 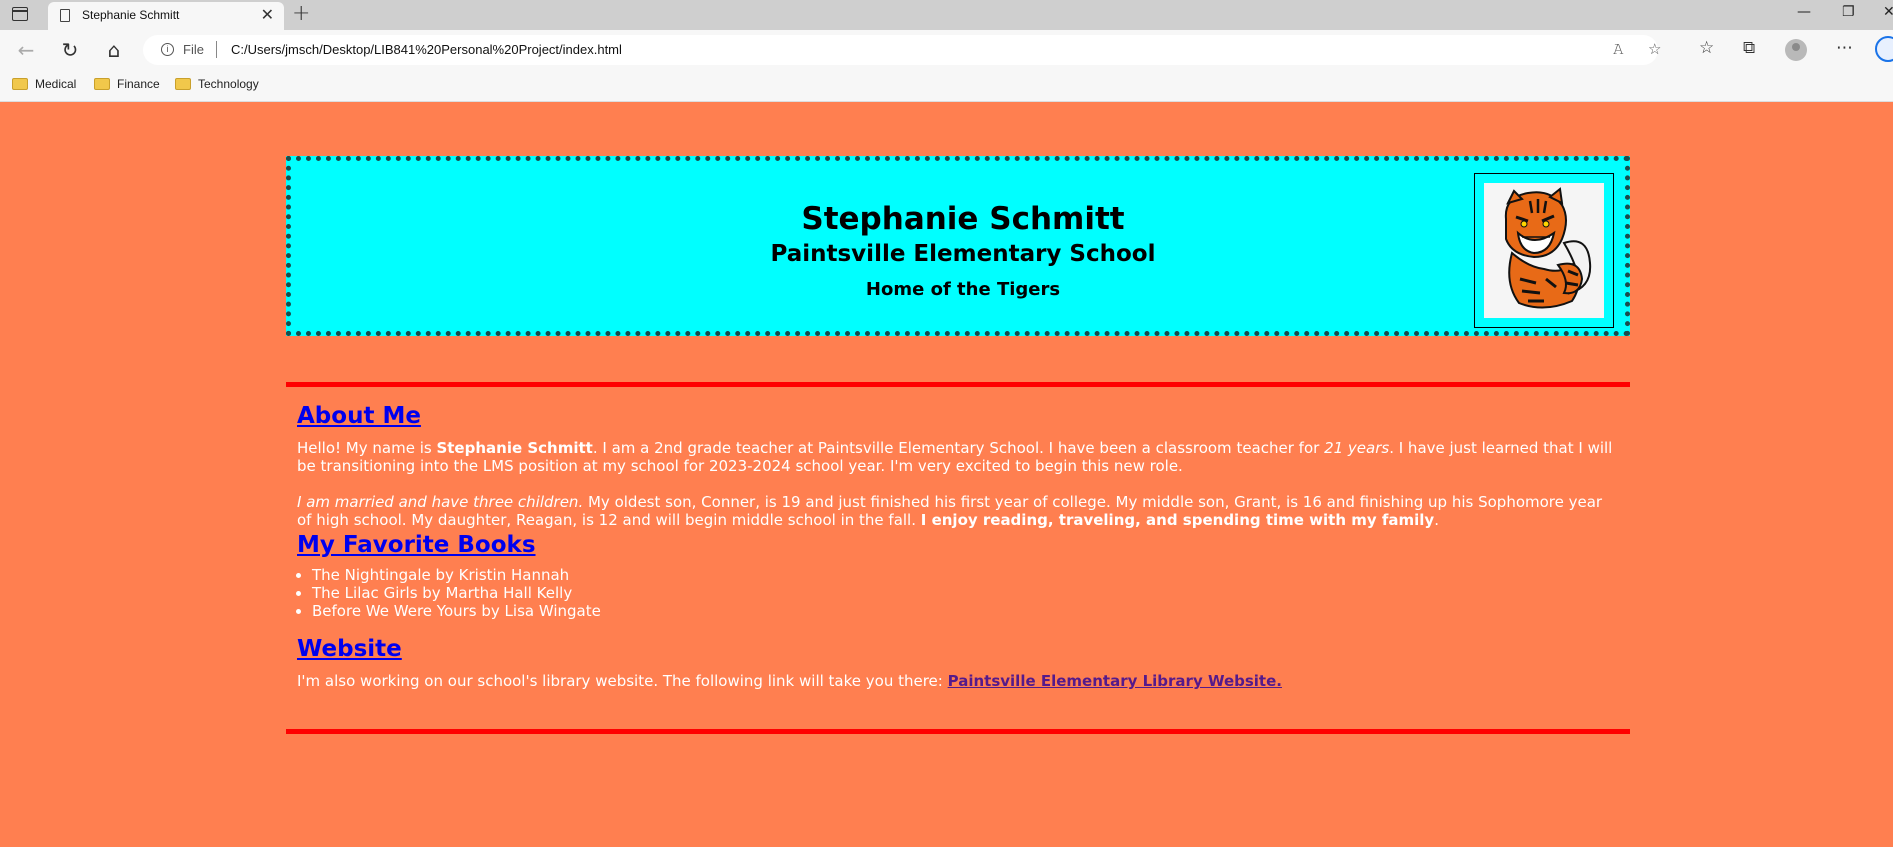 I want to click on add-favorite-icon: ☆, so click(x=1654, y=49).